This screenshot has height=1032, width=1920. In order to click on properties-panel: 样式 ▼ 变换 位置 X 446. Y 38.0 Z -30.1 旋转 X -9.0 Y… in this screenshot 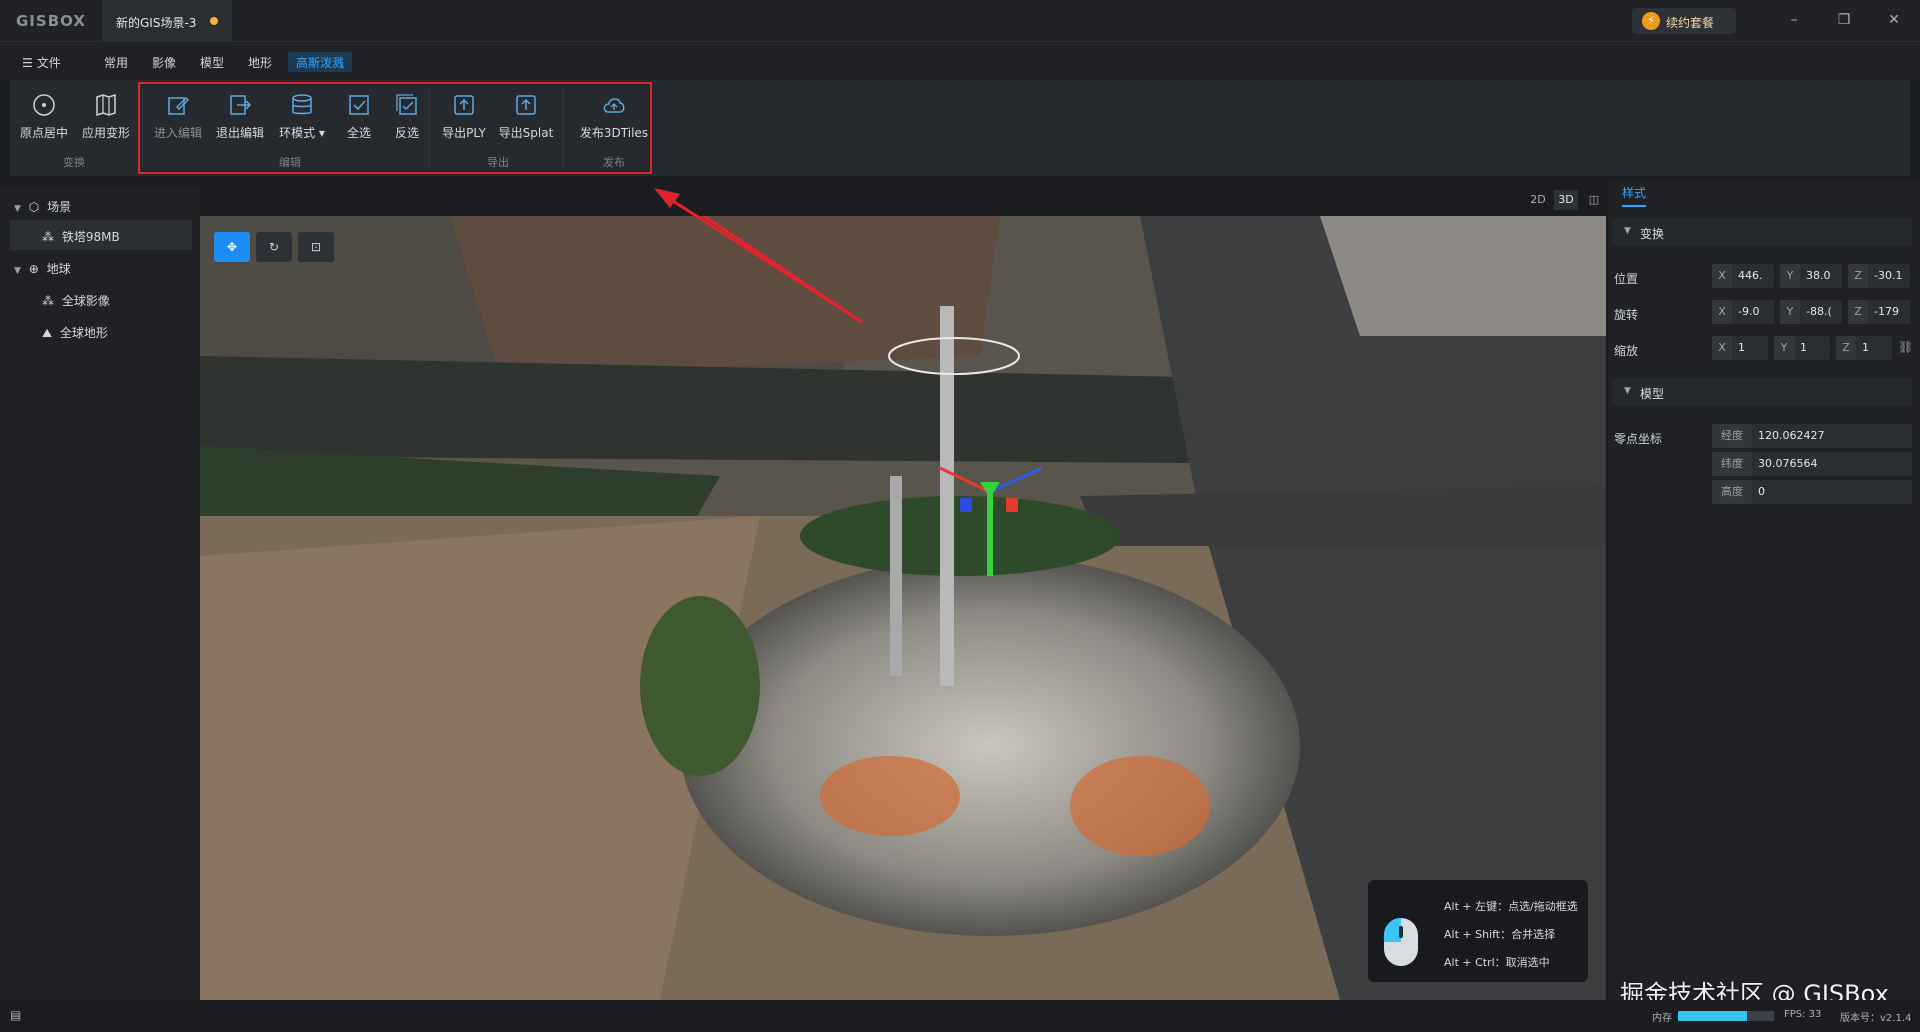, I will do `click(1764, 590)`.